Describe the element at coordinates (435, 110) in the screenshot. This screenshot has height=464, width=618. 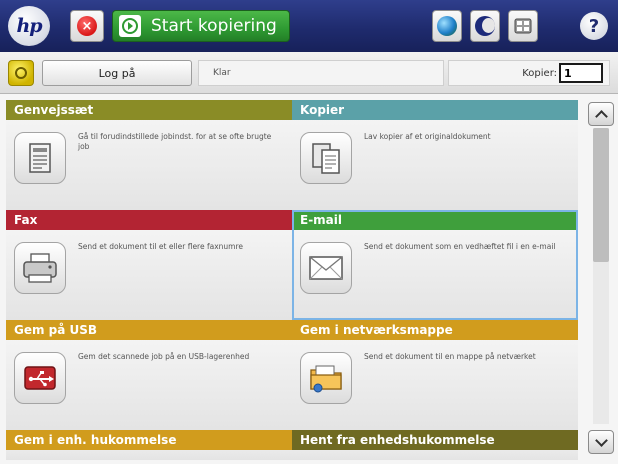
I see `tile-header: Kopier` at that location.